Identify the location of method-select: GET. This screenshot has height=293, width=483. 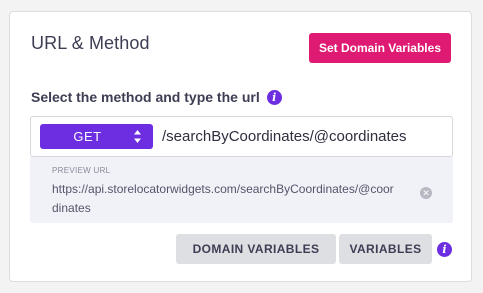
(96, 136).